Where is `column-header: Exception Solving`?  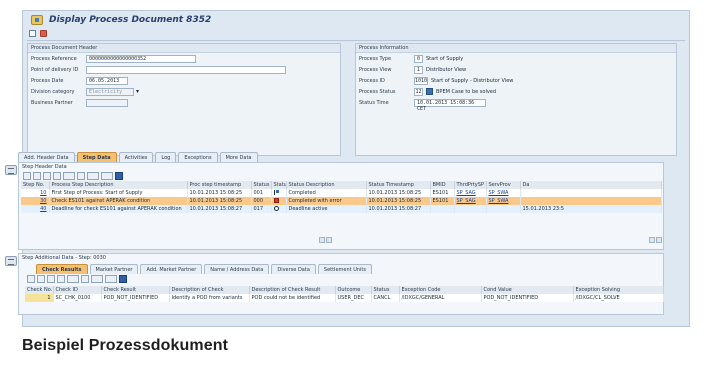
column-header: Exception Solving is located at coordinates (618, 290).